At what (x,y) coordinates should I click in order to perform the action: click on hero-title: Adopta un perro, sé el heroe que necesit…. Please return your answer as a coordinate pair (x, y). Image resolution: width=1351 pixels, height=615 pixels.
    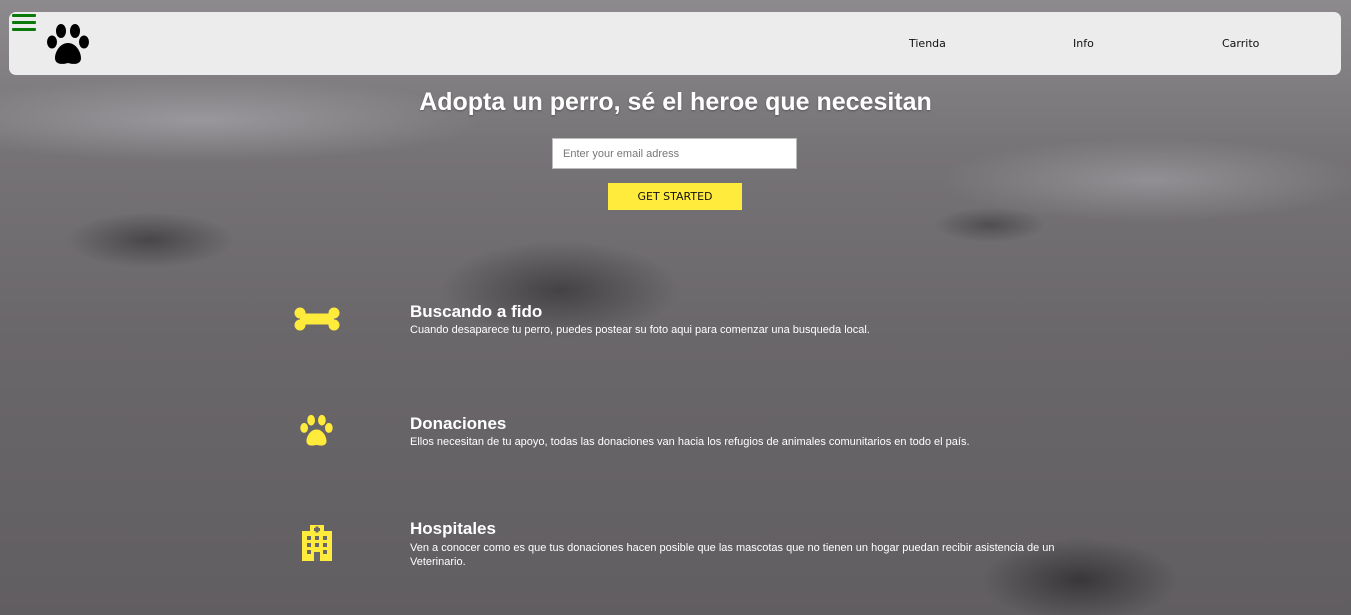
    Looking at the image, I should click on (675, 102).